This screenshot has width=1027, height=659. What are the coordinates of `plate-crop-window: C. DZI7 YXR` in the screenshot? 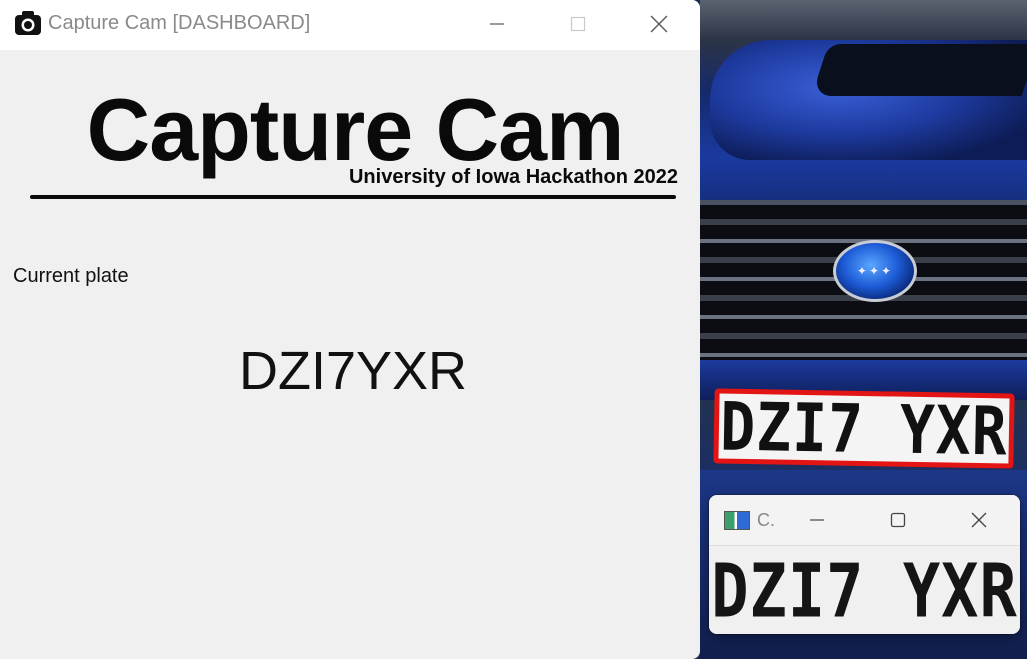 It's located at (864, 564).